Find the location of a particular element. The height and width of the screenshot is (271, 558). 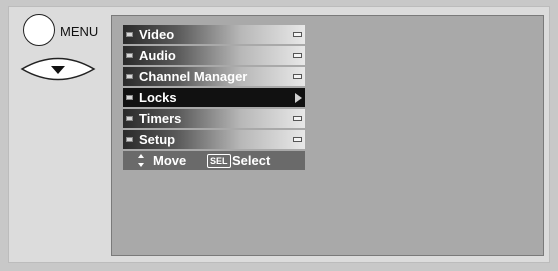

menu-item-label: Audio is located at coordinates (157, 55).